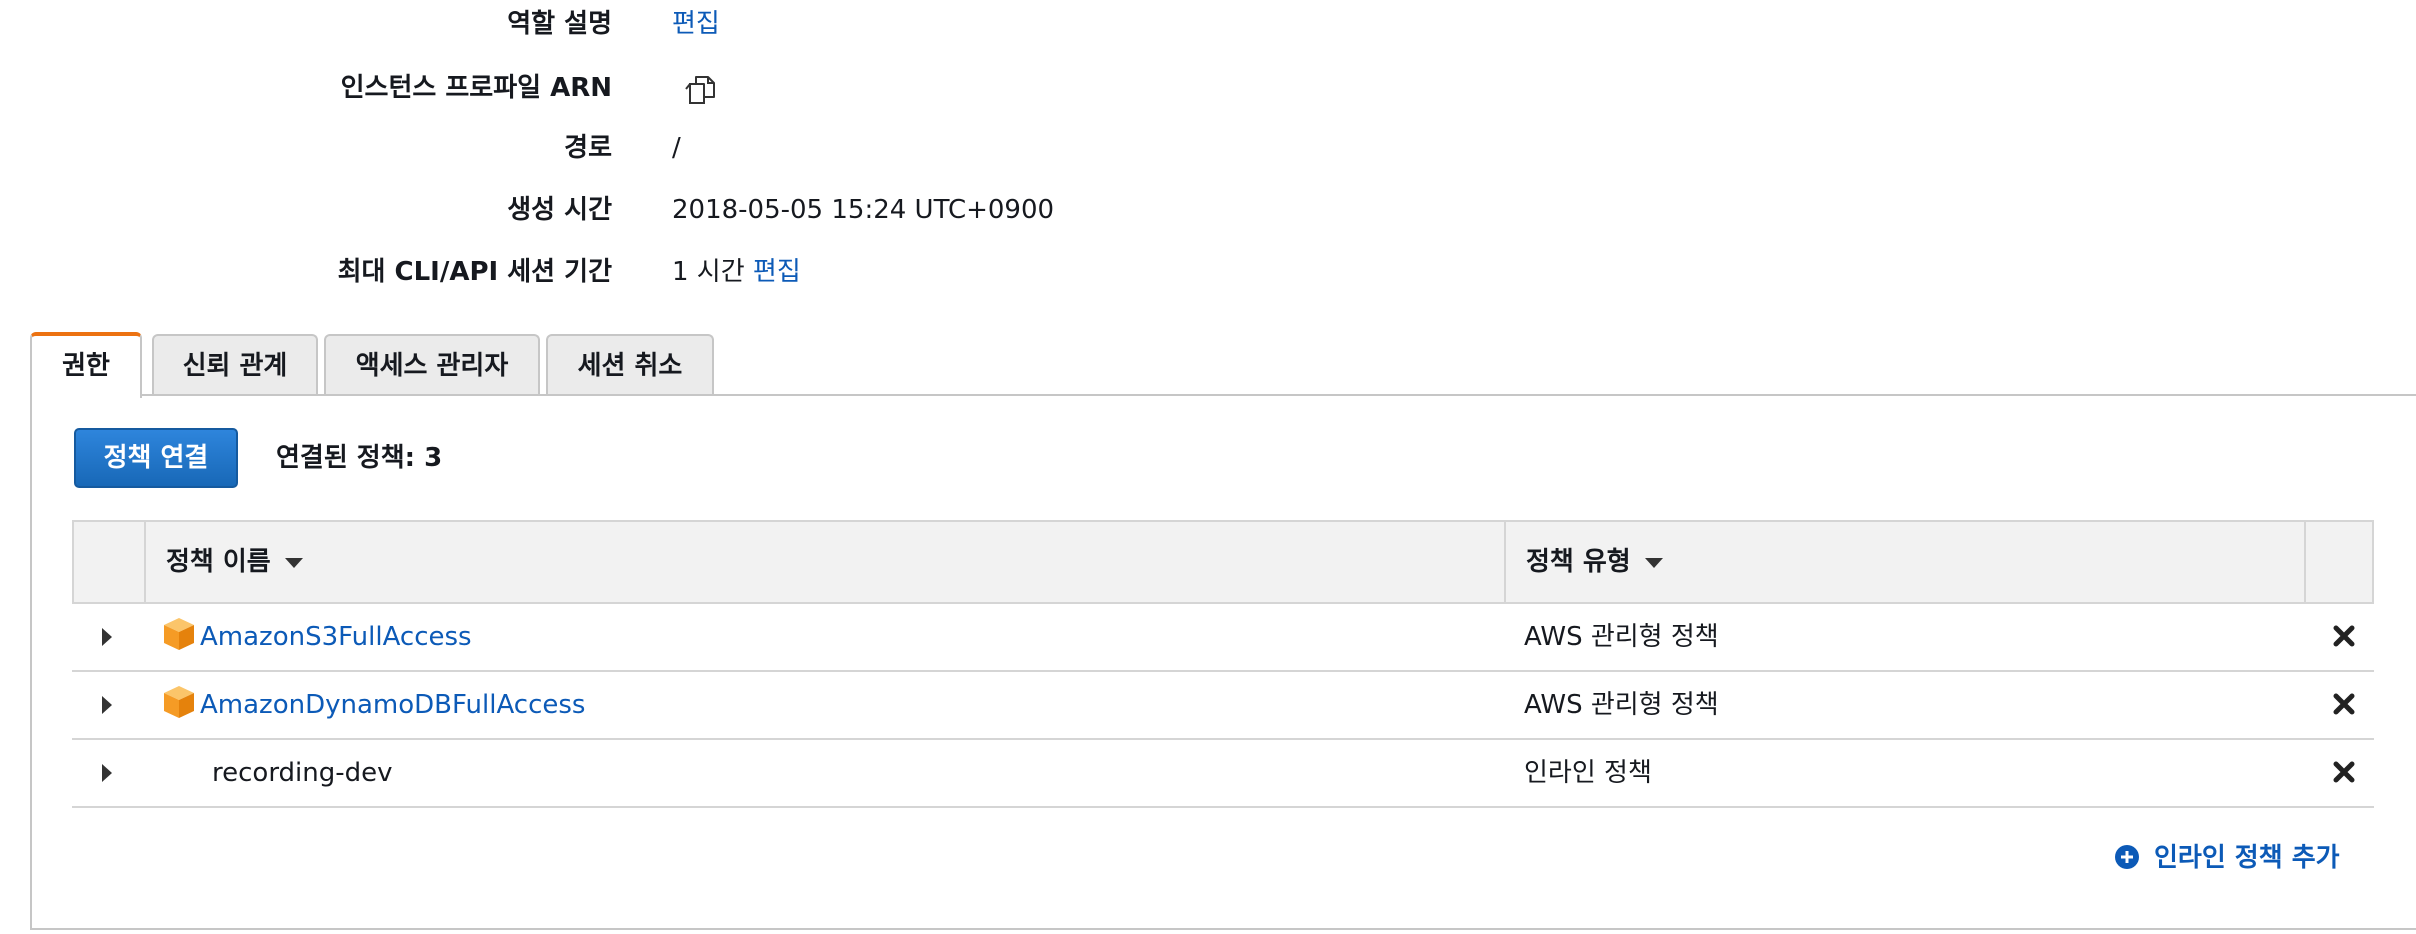 Image resolution: width=2416 pixels, height=934 pixels. I want to click on add-inline-policy-label: 인라인 정책 추가, so click(2247, 858).